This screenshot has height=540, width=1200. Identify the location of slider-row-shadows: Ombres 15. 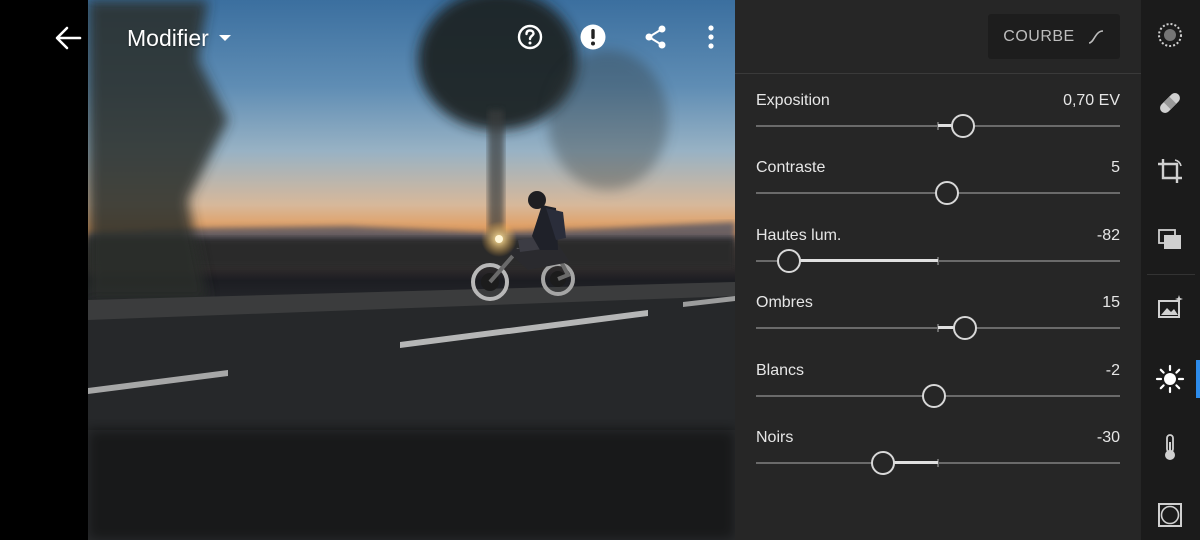
(938, 324).